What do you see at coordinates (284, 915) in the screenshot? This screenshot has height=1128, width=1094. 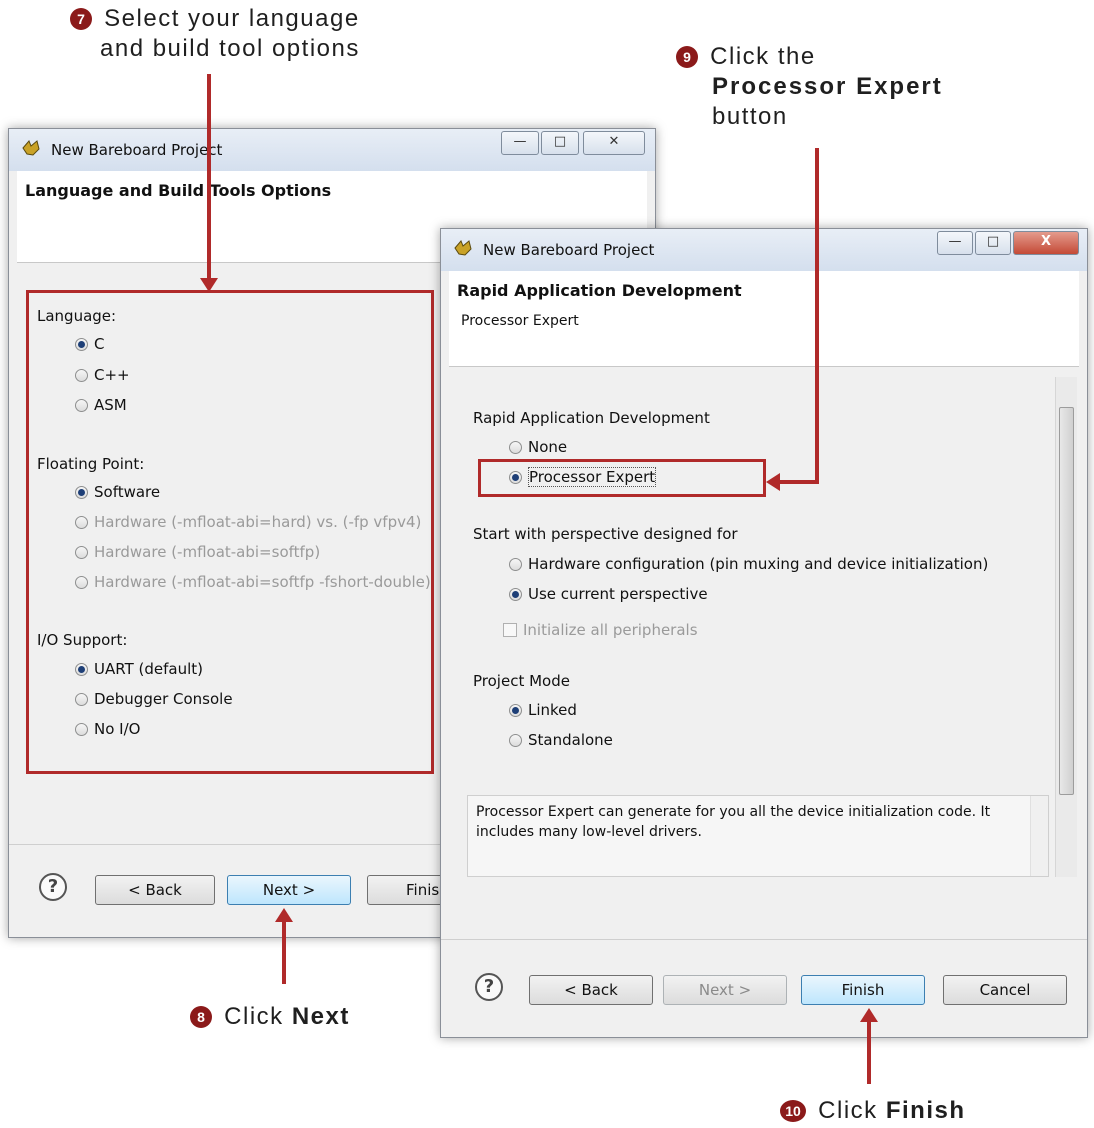 I see `arrow-8-head` at bounding box center [284, 915].